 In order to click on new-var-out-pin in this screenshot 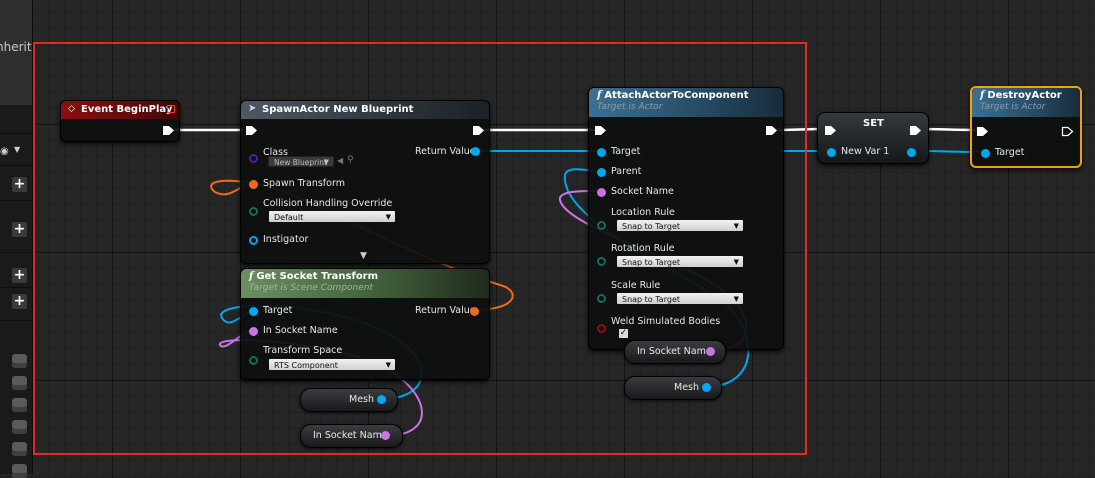, I will do `click(911, 152)`.